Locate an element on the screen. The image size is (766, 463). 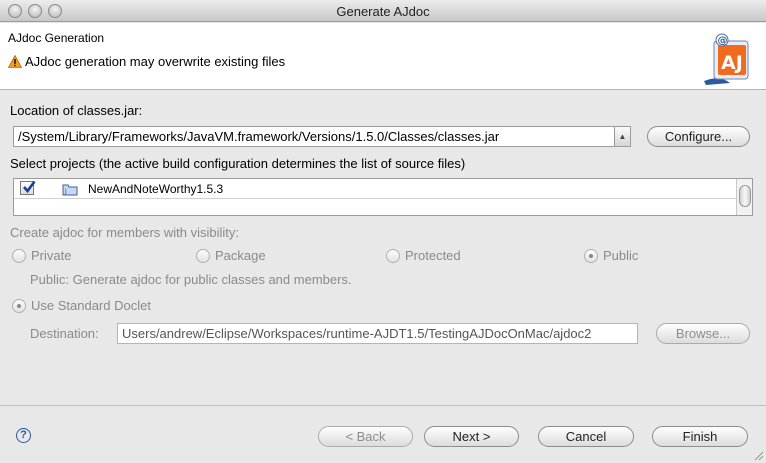
radio-private: Private is located at coordinates (41, 255).